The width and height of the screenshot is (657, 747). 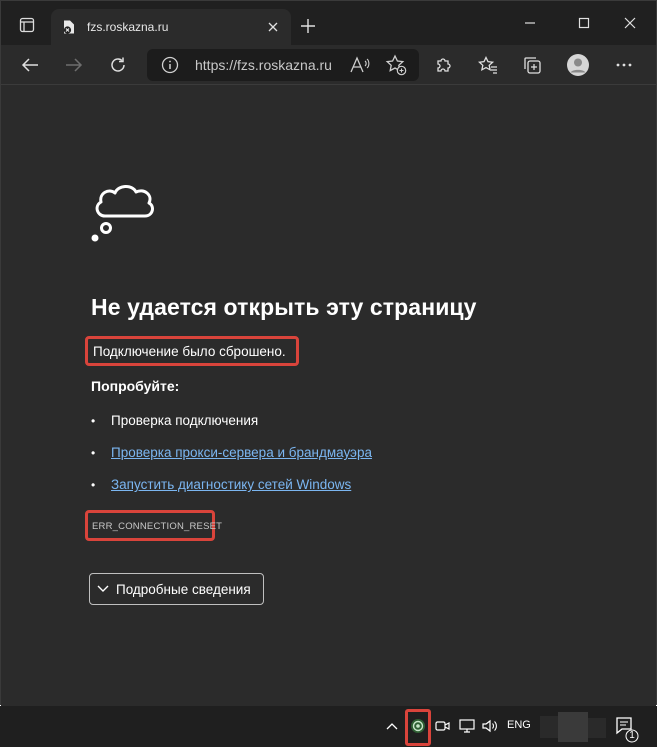 I want to click on maximize-button, so click(x=584, y=23).